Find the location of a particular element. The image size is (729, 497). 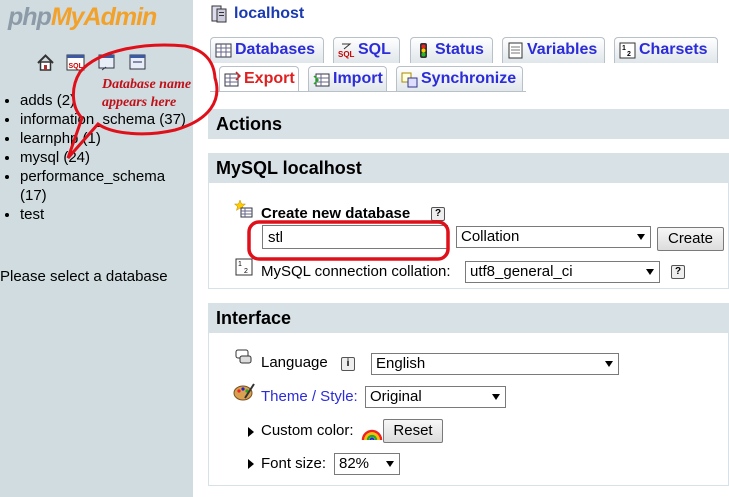

tab-databases: Databases is located at coordinates (267, 50).